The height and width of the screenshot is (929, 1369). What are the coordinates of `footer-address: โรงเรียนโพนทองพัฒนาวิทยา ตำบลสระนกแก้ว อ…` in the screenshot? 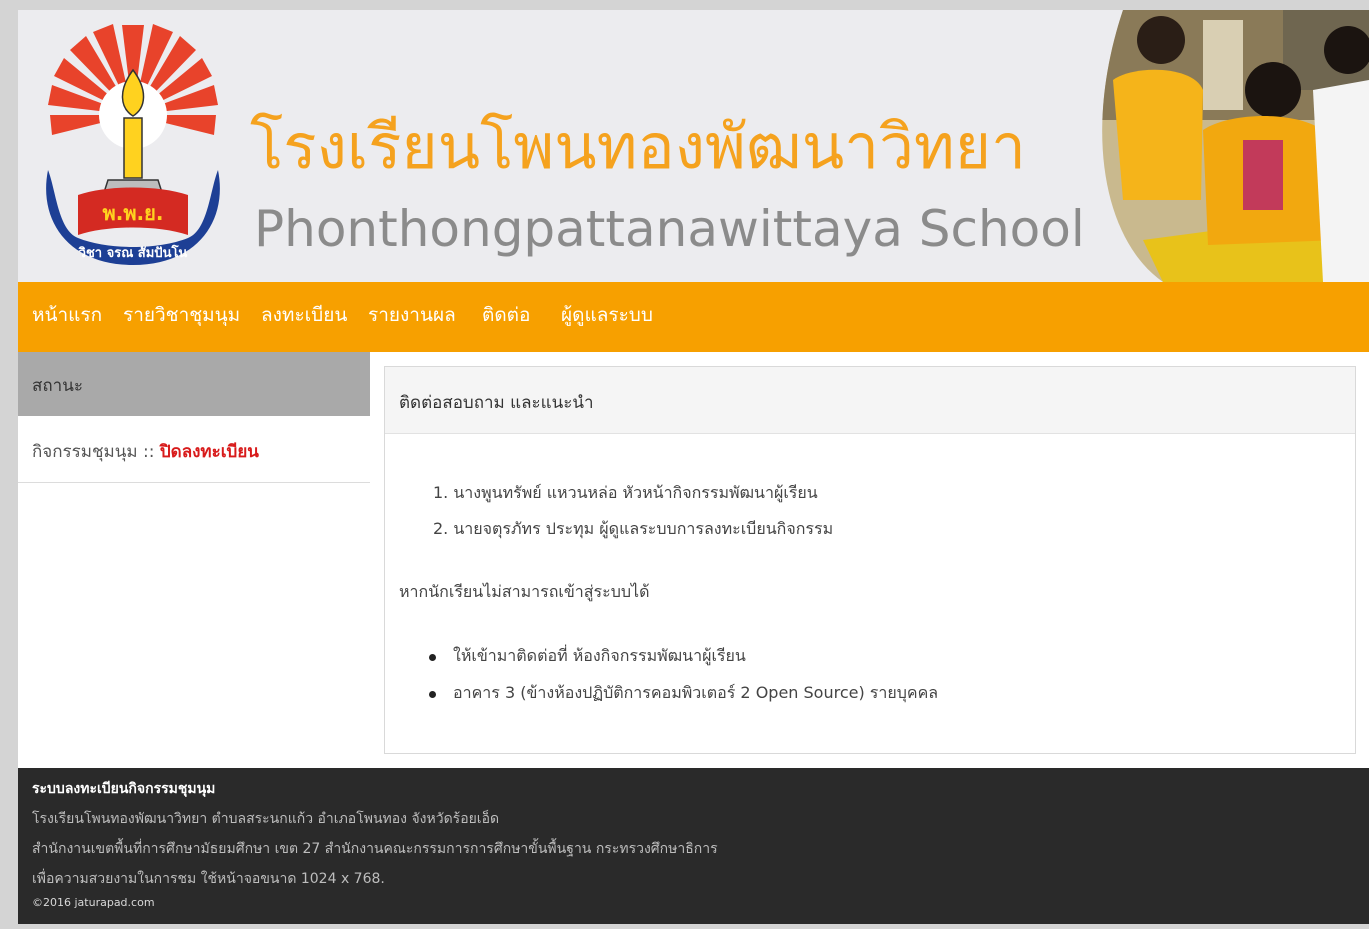 It's located at (266, 819).